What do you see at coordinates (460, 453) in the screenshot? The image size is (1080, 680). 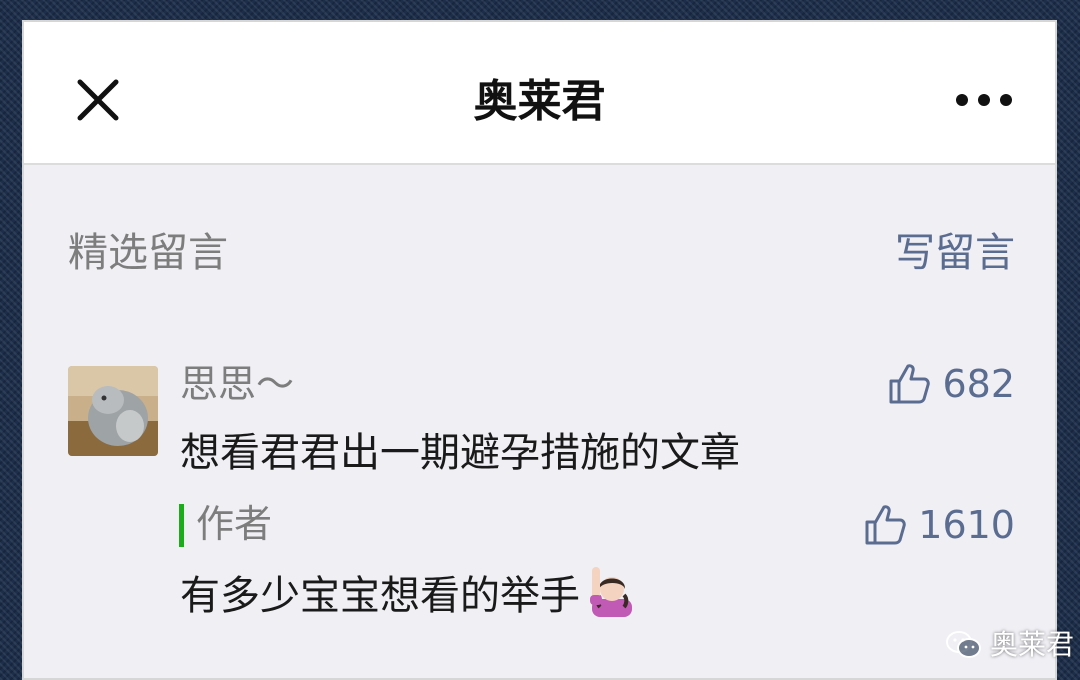 I see `comment-text: 想看君君出一期避孕措施的文章` at bounding box center [460, 453].